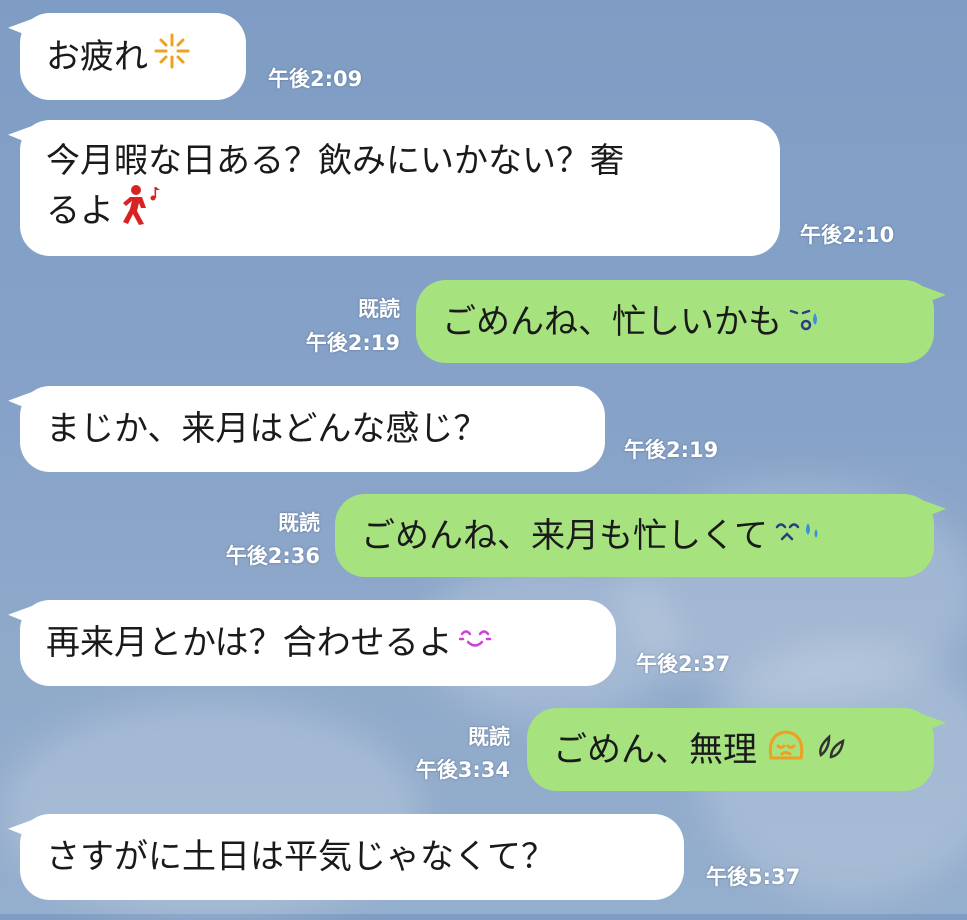  What do you see at coordinates (315, 79) in the screenshot?
I see `message-timestamp: 午後2:09` at bounding box center [315, 79].